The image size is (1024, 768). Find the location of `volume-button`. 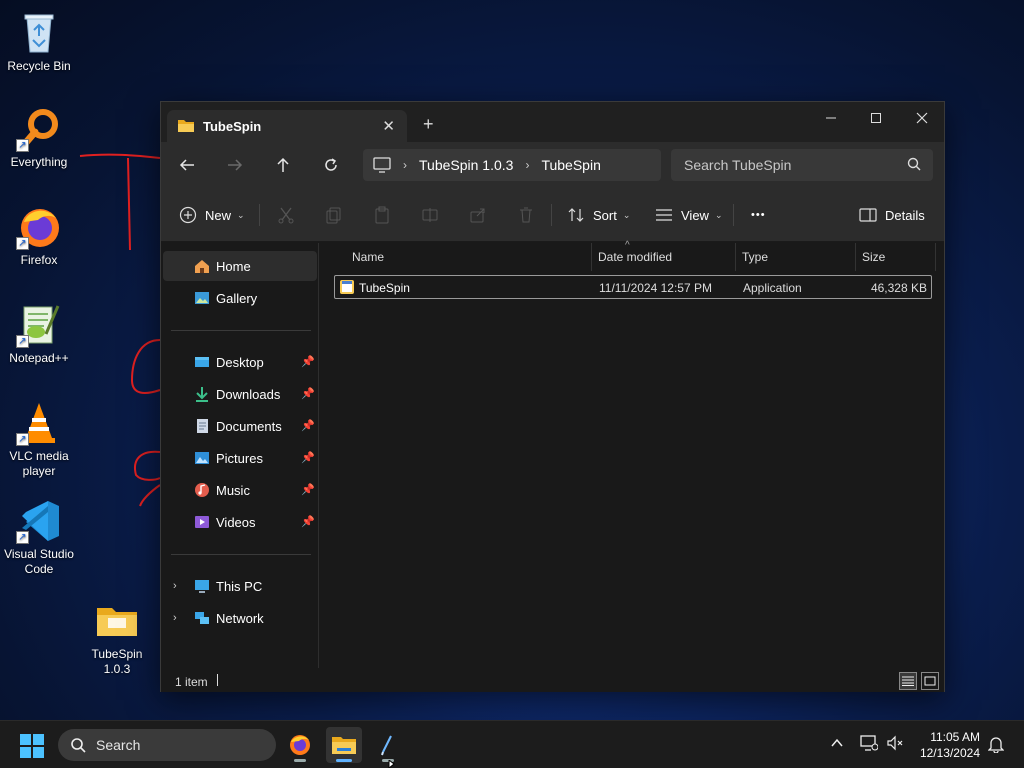

volume-button is located at coordinates (895, 744).